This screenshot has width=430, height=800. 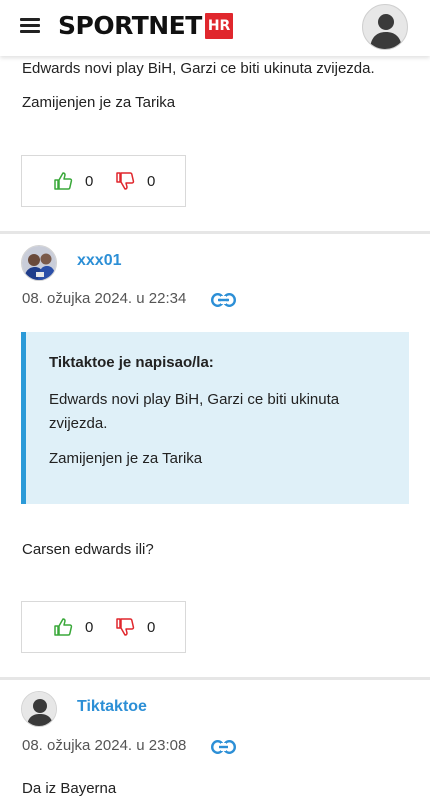 What do you see at coordinates (219, 26) in the screenshot?
I see `logo-badge: HR` at bounding box center [219, 26].